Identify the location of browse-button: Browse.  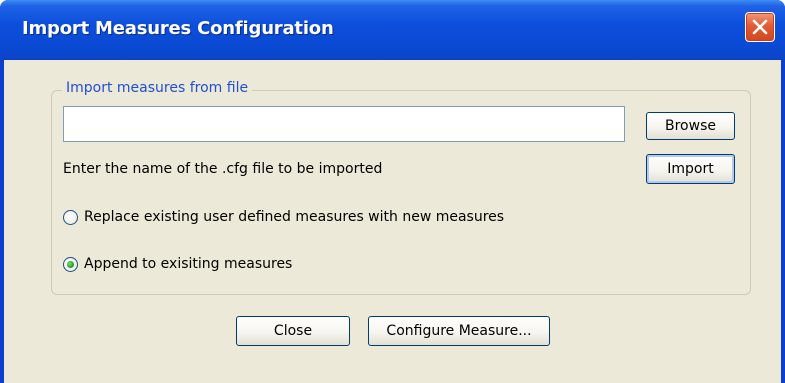
(690, 126).